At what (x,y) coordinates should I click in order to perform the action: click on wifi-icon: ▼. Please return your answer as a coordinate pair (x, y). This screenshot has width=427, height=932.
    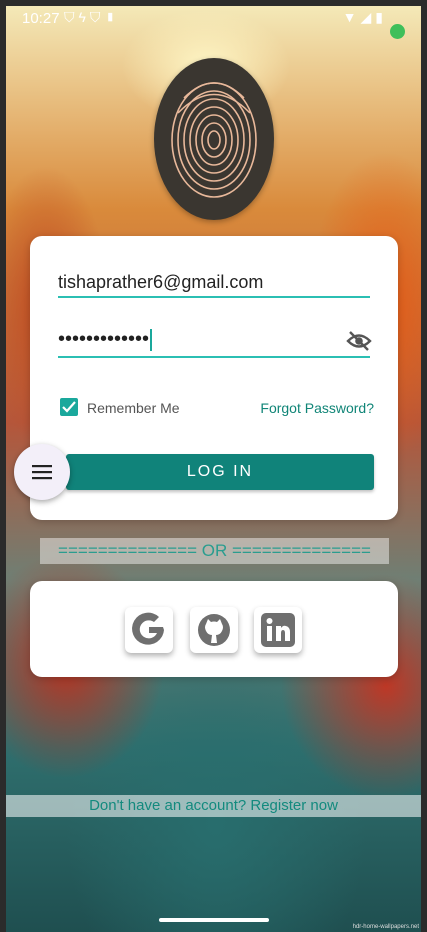
    Looking at the image, I should click on (351, 17).